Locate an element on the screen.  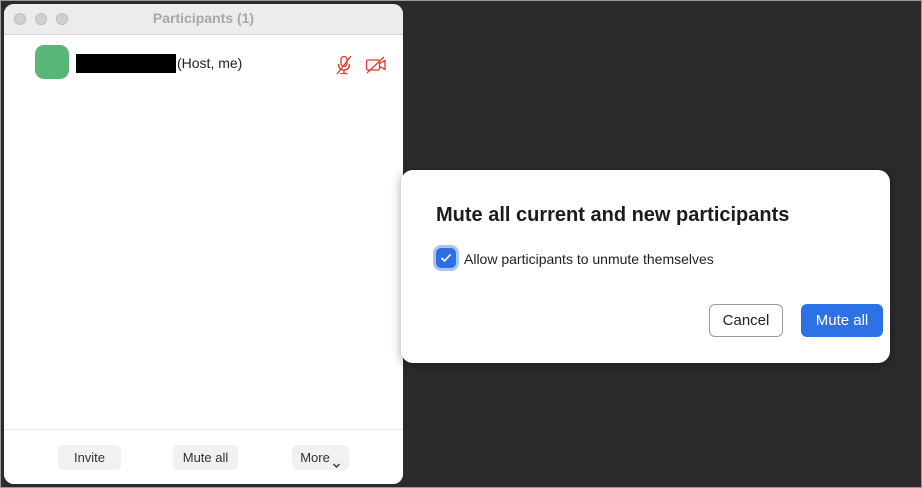
confirm-mute-all-button: Mute all is located at coordinates (842, 320).